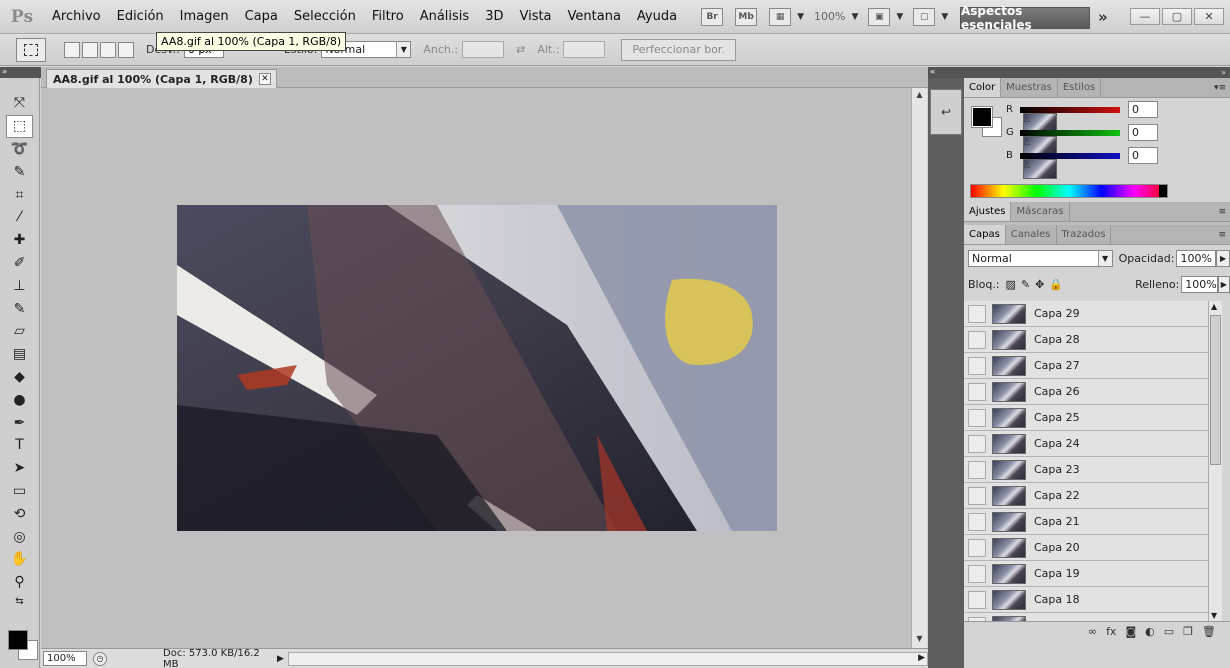 The width and height of the screenshot is (1230, 668). What do you see at coordinates (1086, 366) in the screenshot?
I see `layer-row: Capa 27` at bounding box center [1086, 366].